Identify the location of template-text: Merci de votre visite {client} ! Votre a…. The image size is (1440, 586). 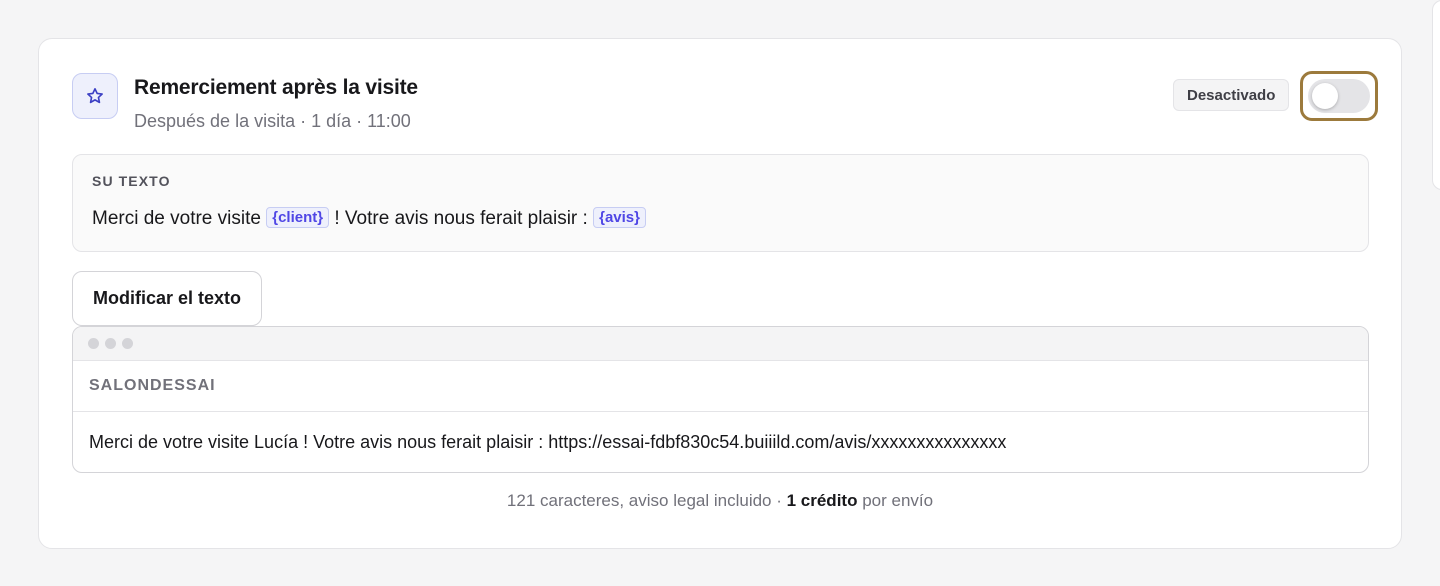
(369, 218).